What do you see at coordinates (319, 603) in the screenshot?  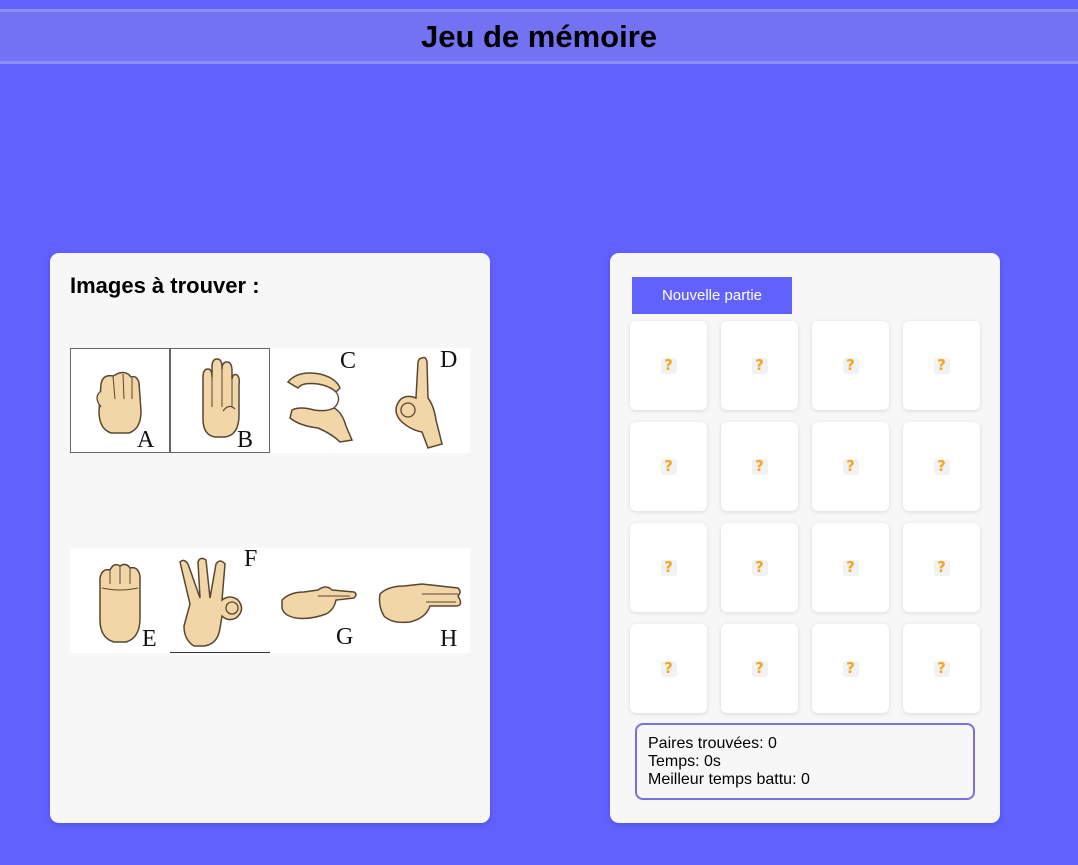 I see `hand-sign-g-icon` at bounding box center [319, 603].